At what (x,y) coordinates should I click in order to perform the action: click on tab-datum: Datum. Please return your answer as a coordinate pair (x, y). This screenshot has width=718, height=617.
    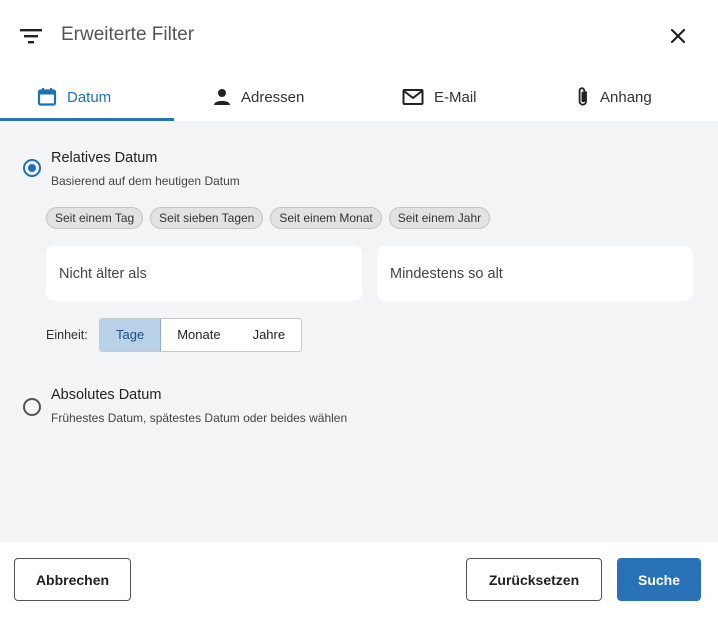
    Looking at the image, I should click on (74, 97).